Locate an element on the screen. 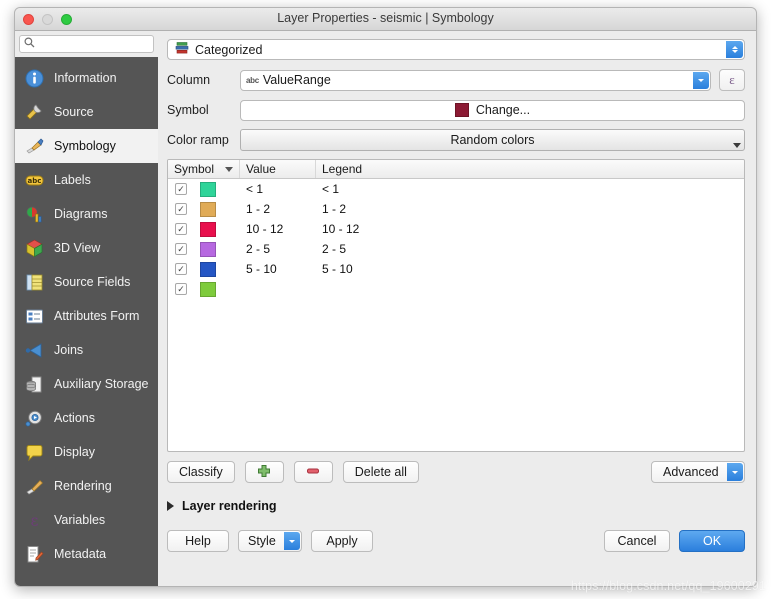 The height and width of the screenshot is (599, 771). expression-button: ε is located at coordinates (732, 80).